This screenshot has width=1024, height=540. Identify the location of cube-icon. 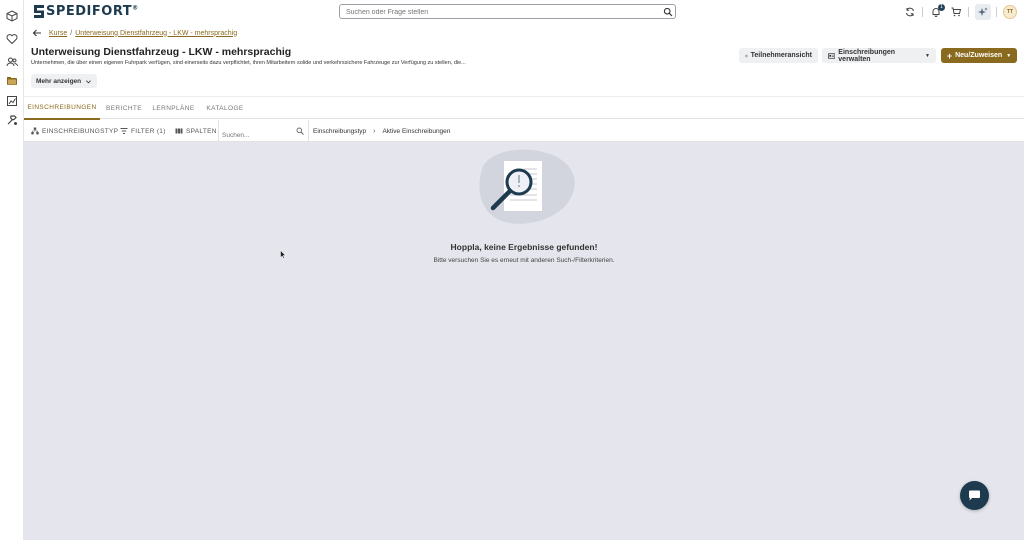
(12, 16).